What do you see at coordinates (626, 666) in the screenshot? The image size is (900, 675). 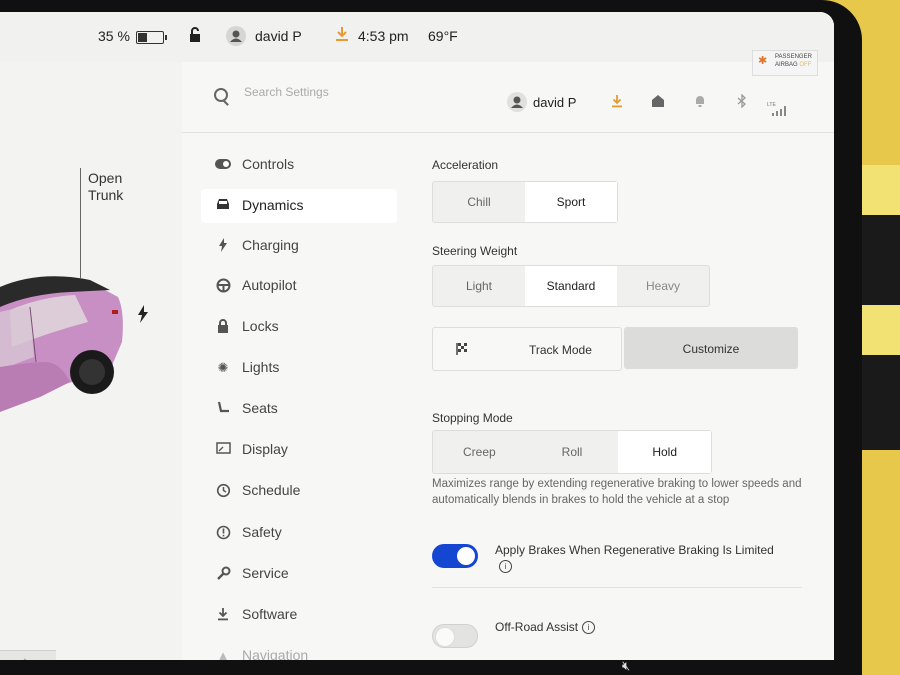 I see `mute-icon: 🔇︎` at bounding box center [626, 666].